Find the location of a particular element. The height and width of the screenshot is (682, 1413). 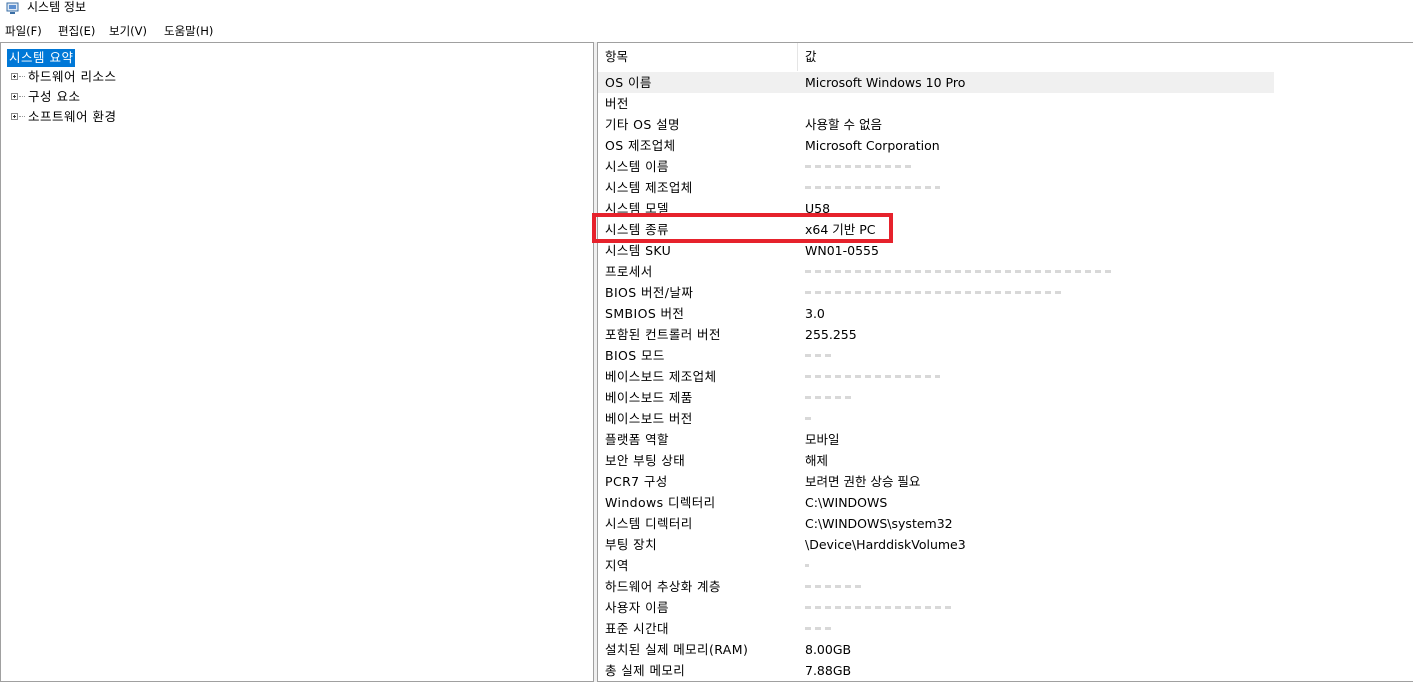

tree-item-label: 구성 요소 is located at coordinates (54, 96).